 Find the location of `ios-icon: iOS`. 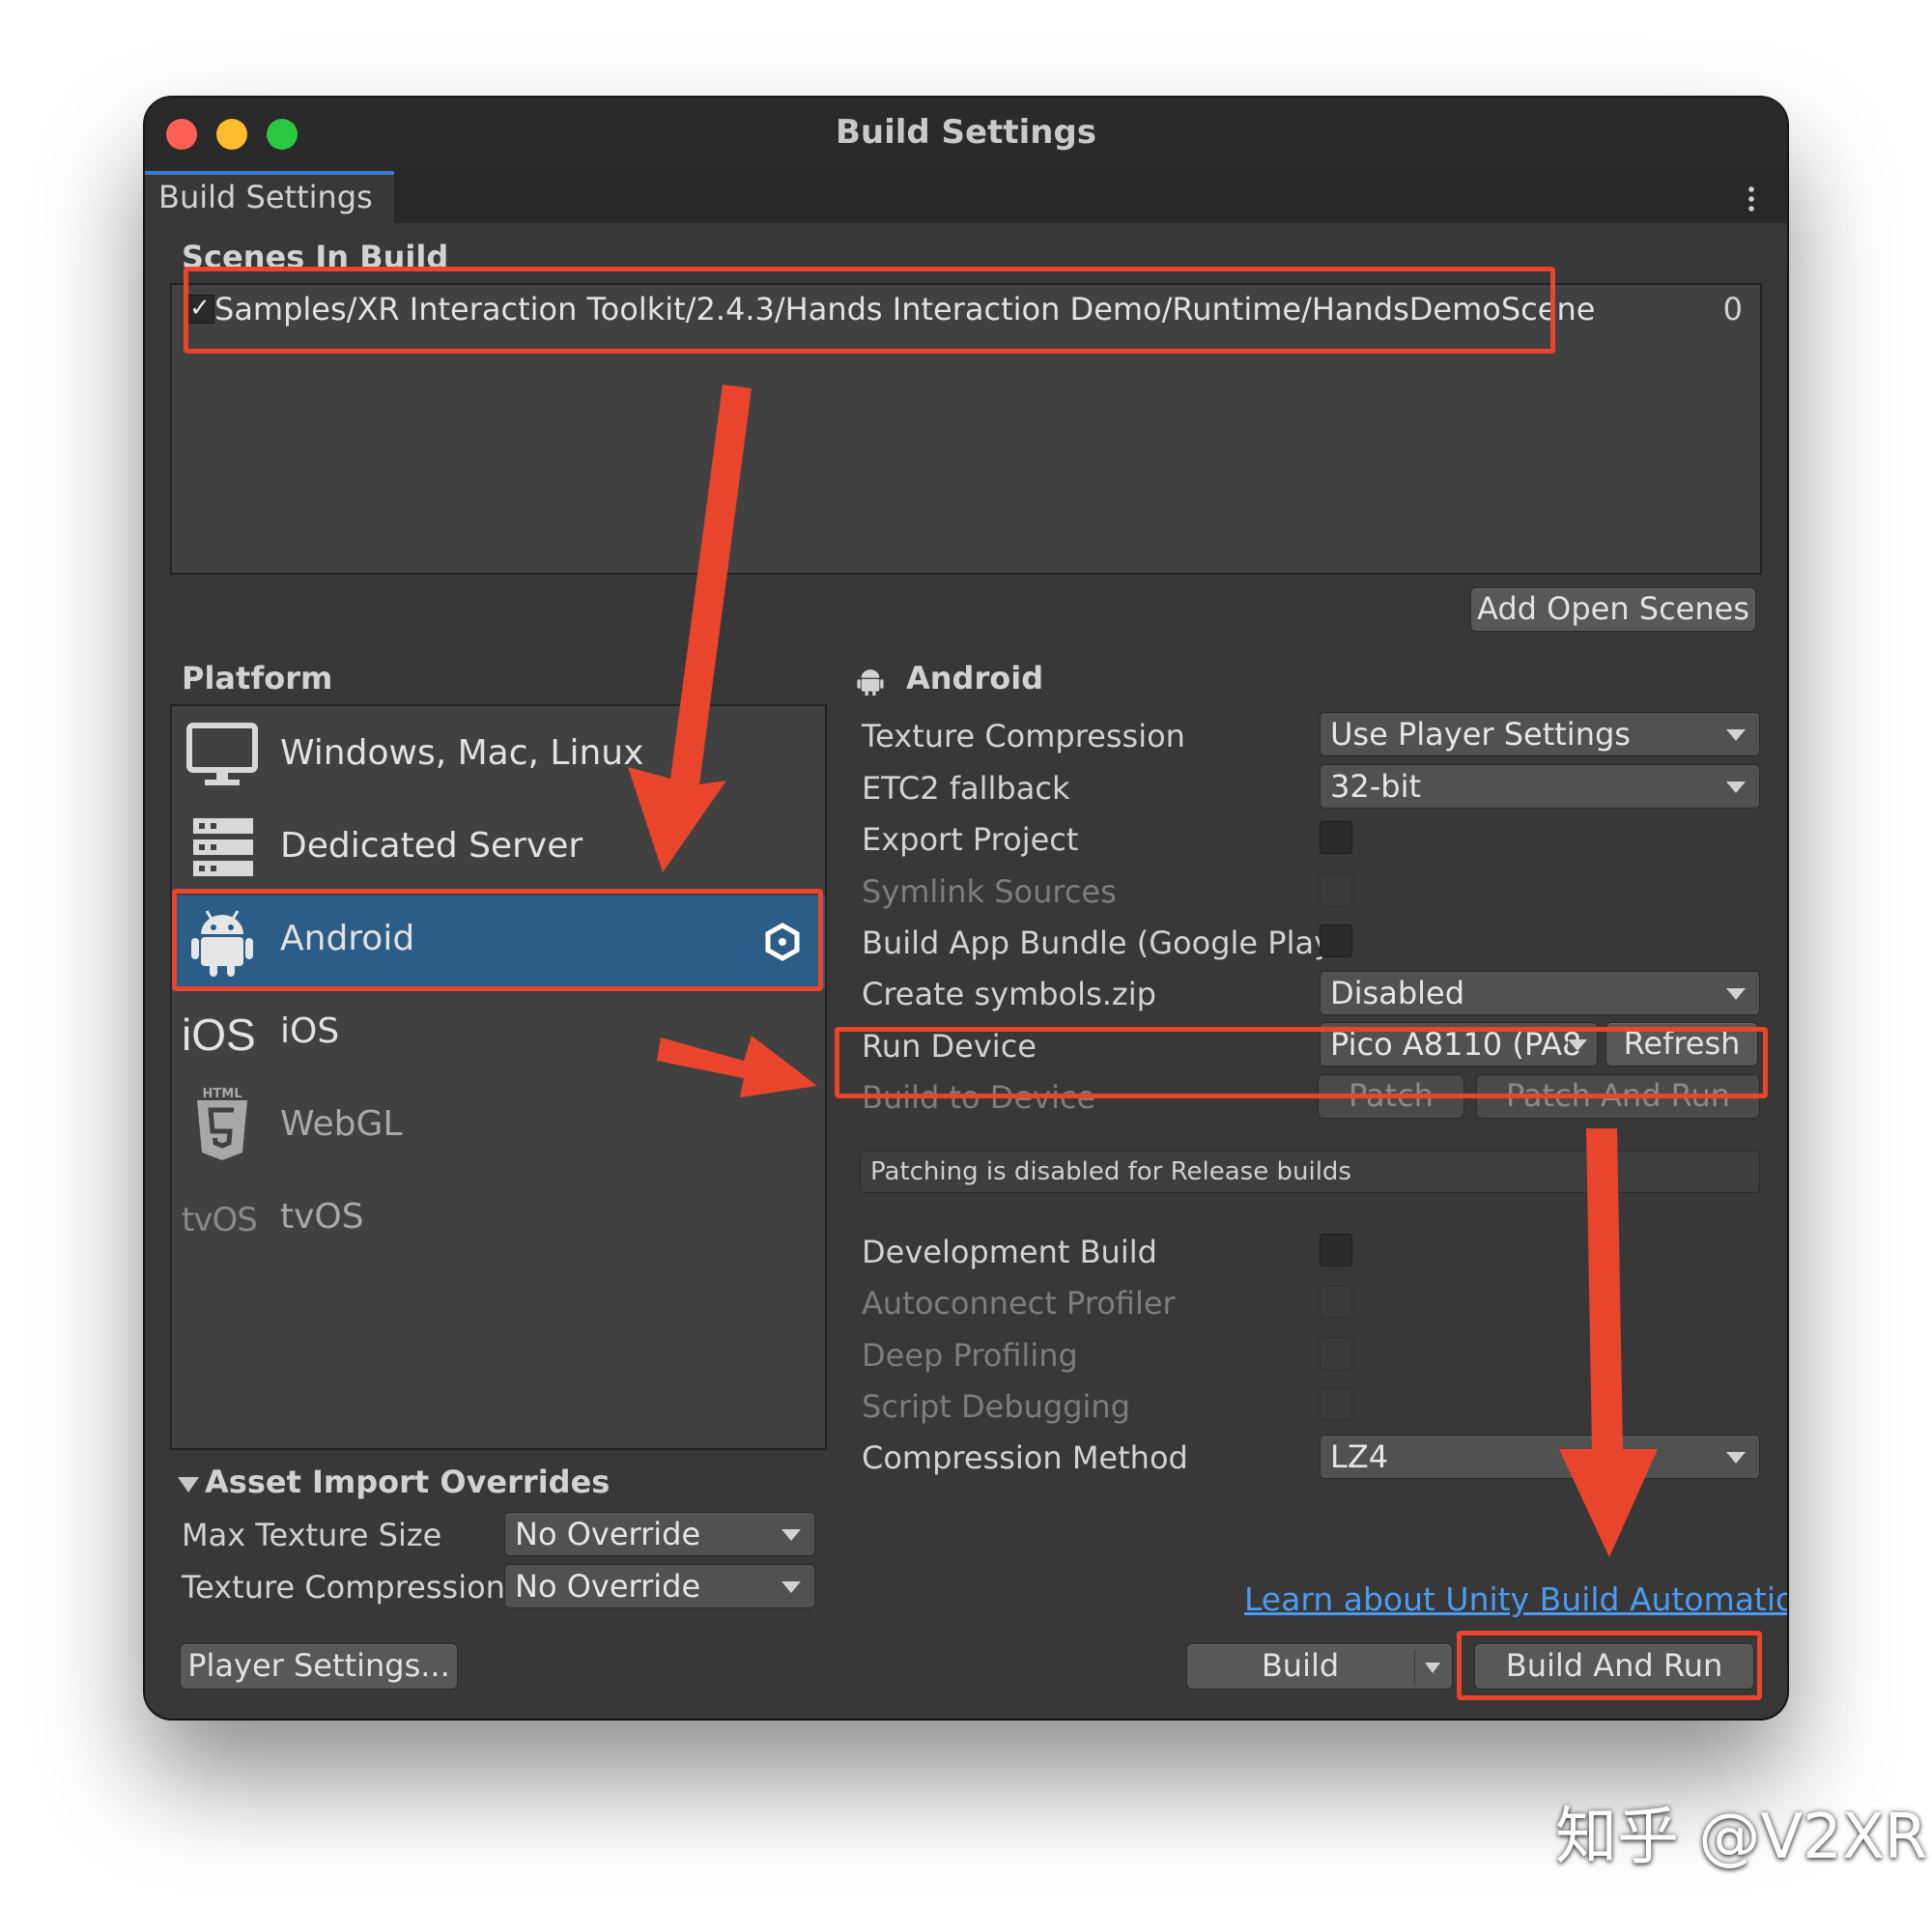

ios-icon: iOS is located at coordinates (219, 1035).